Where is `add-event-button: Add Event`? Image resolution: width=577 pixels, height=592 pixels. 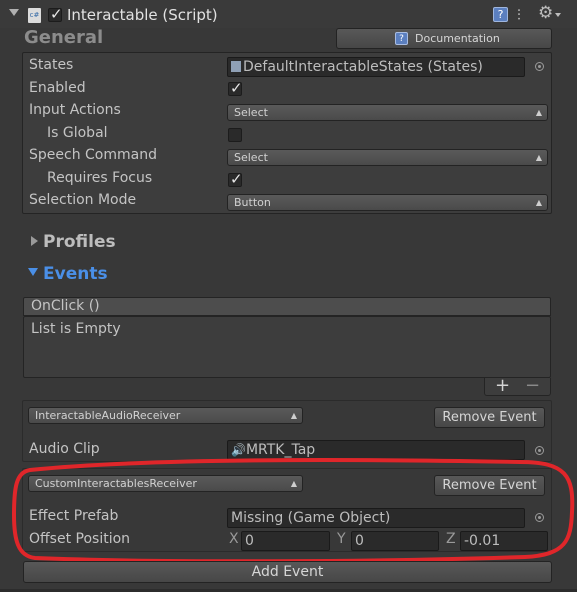
add-event-button: Add Event is located at coordinates (287, 572).